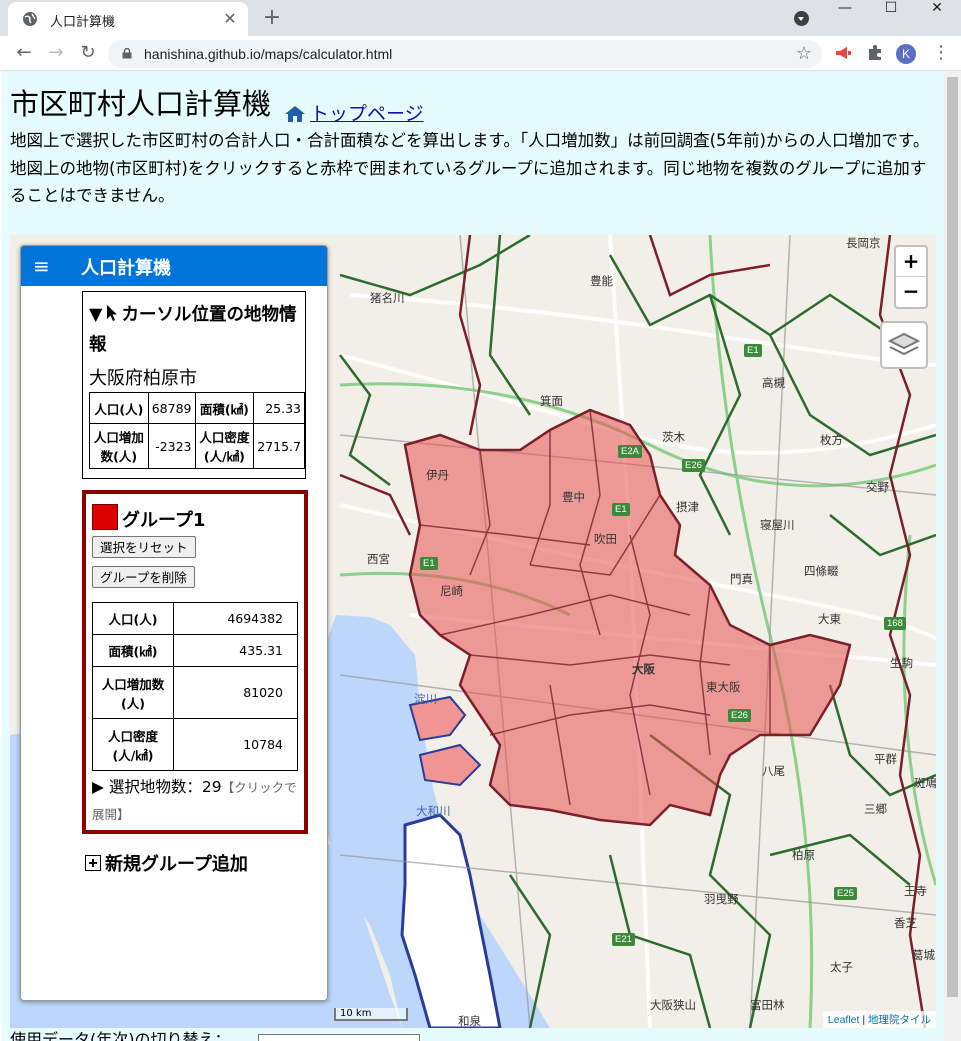  Describe the element at coordinates (829, 619) in the screenshot. I see `map-label: 大東` at that location.